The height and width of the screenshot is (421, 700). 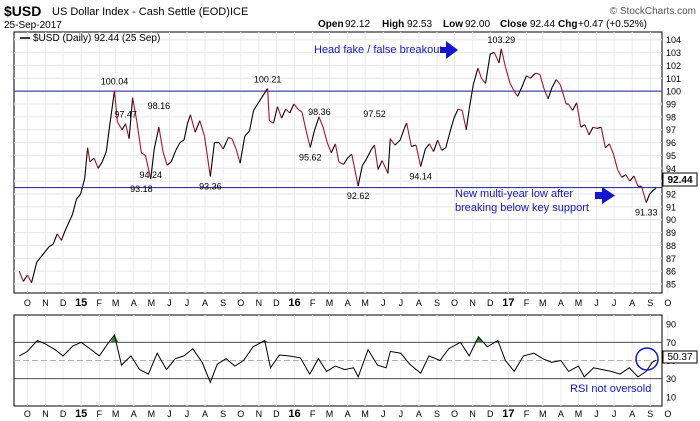 I want to click on price-y-tick: 101, so click(x=673, y=79).